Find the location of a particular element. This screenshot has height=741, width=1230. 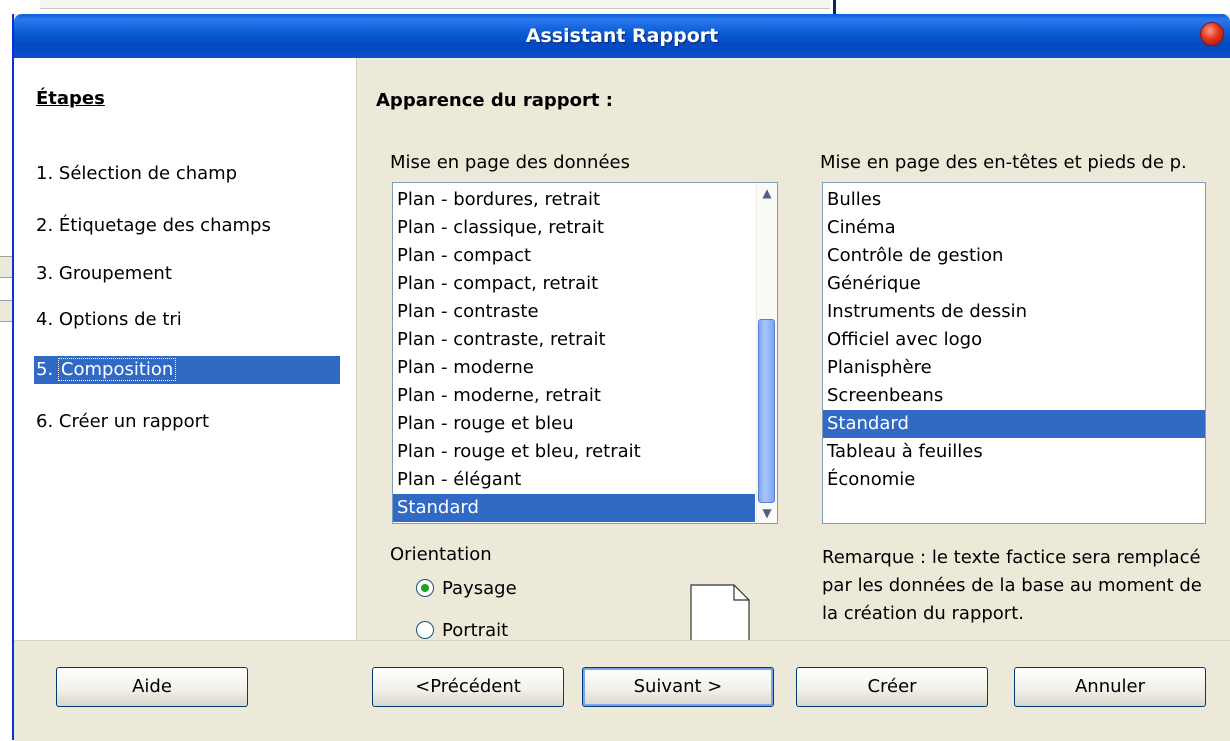

list-item: Contrôle de gestion is located at coordinates (1014, 256).